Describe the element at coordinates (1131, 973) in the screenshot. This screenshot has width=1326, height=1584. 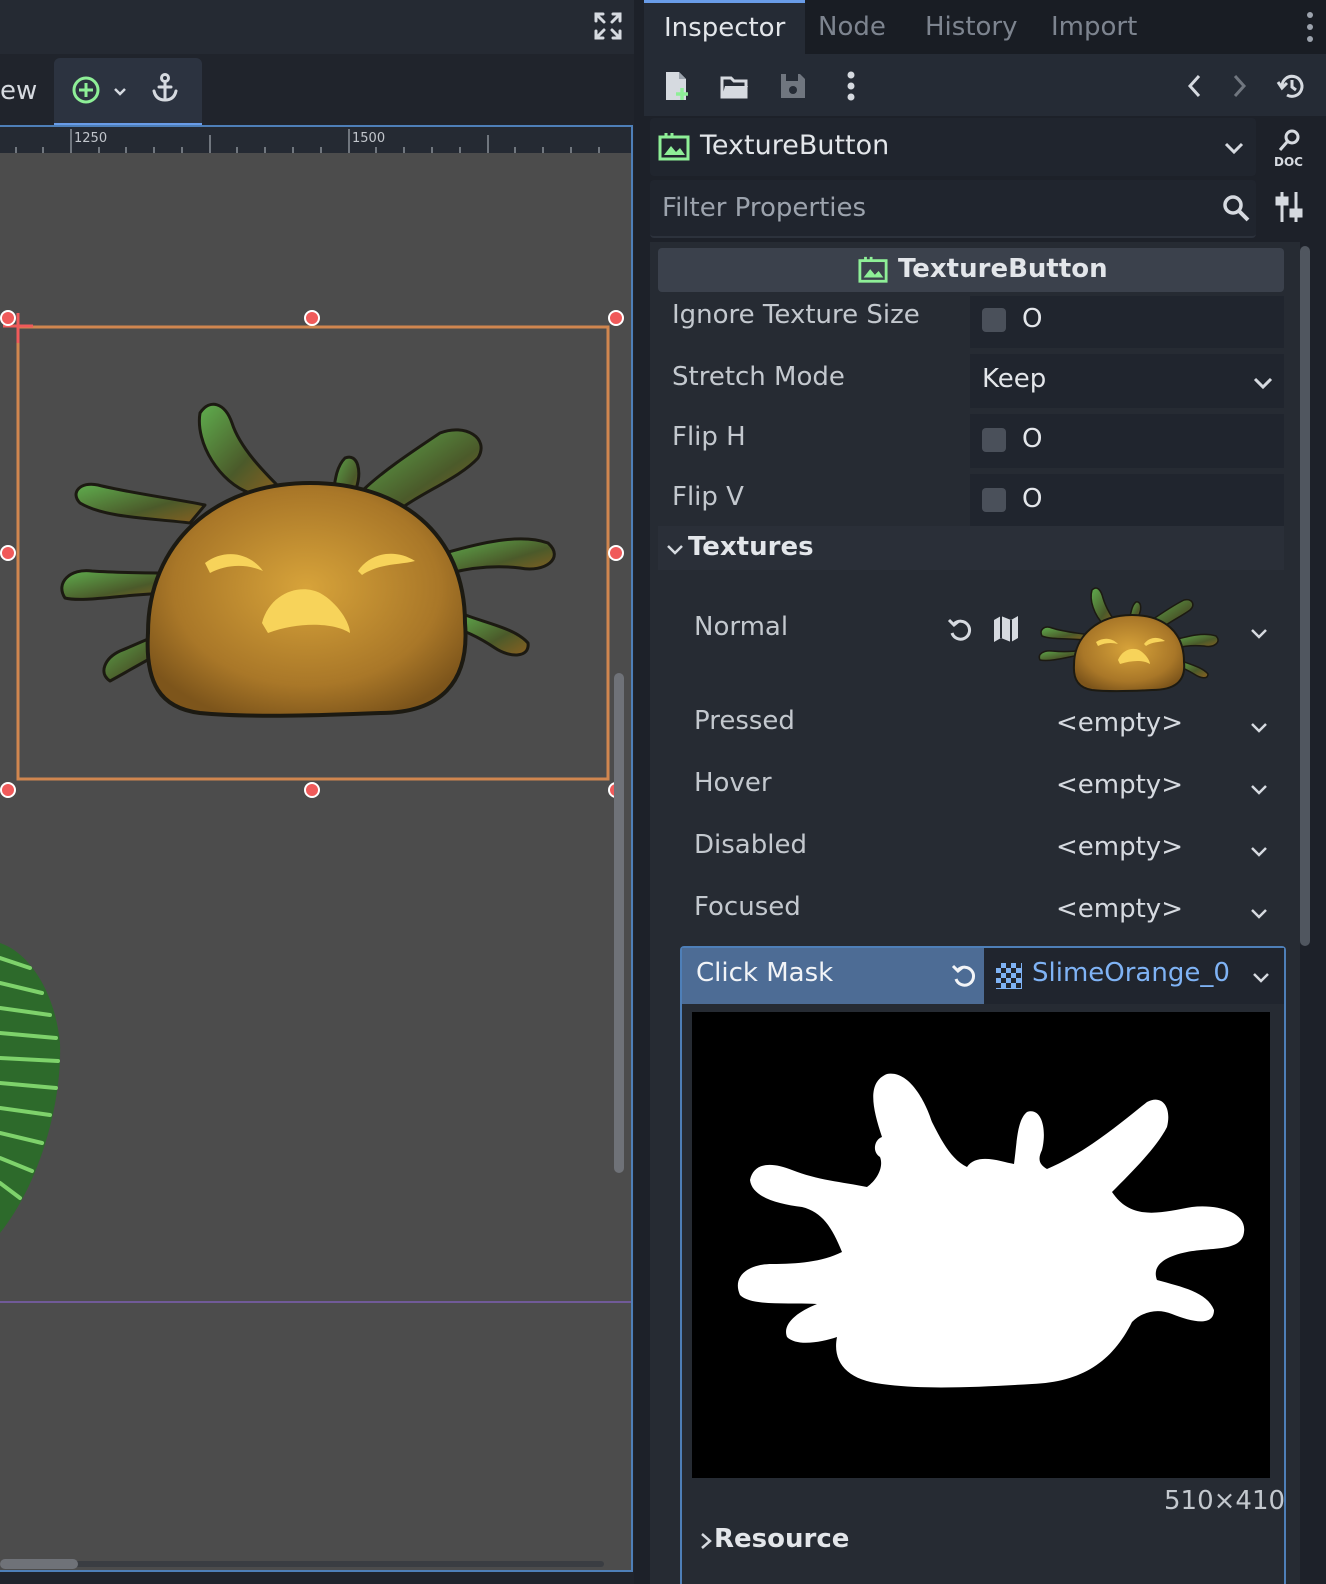
I see `click-mask-resource-name: SlimeOrange_0` at that location.